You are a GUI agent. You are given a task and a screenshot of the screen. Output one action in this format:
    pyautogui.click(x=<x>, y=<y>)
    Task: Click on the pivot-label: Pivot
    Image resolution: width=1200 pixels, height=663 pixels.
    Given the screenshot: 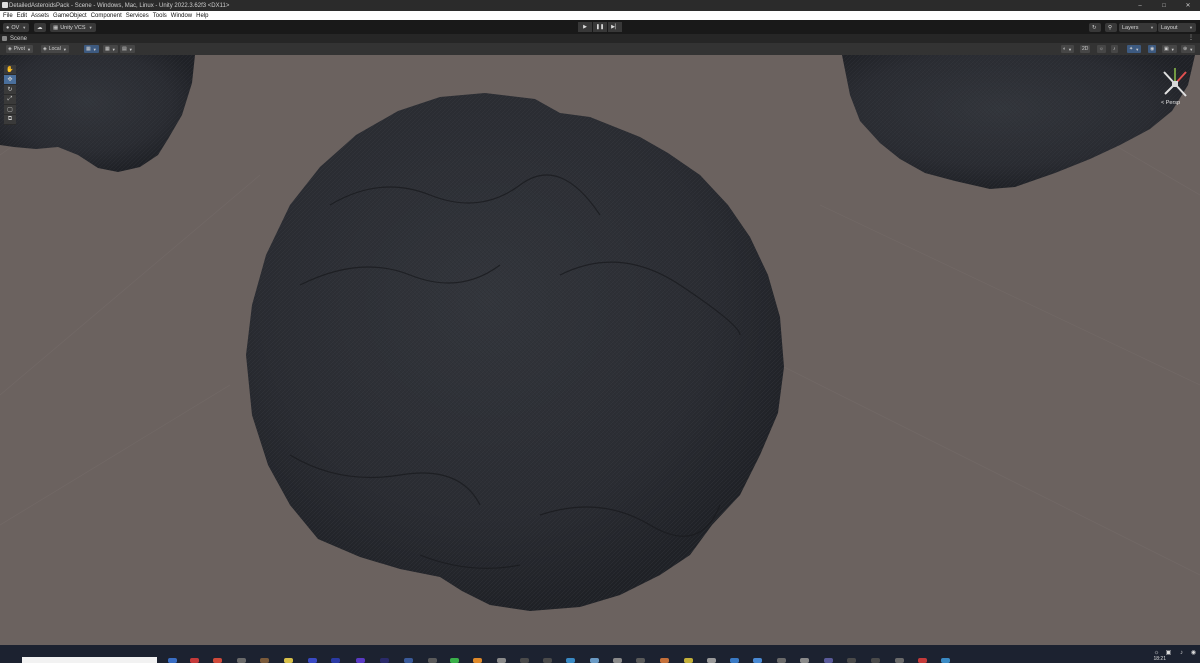 What is the action you would take?
    pyautogui.click(x=19, y=49)
    